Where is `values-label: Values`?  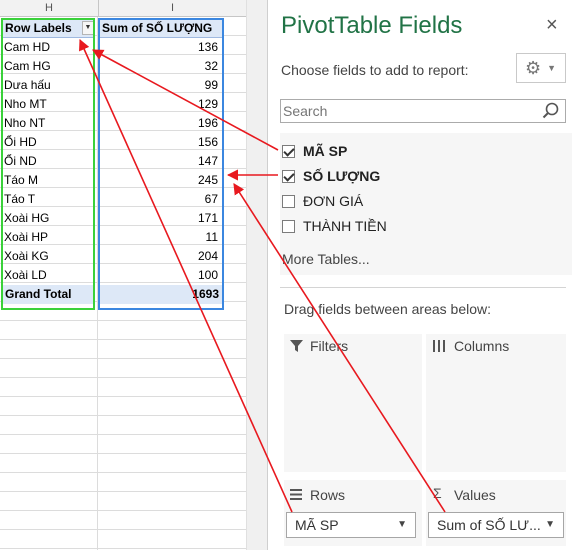 values-label: Values is located at coordinates (475, 495).